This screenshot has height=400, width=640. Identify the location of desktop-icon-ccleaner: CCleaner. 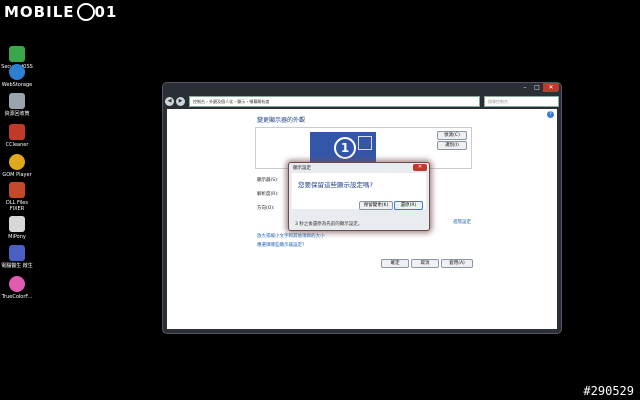
(17, 136).